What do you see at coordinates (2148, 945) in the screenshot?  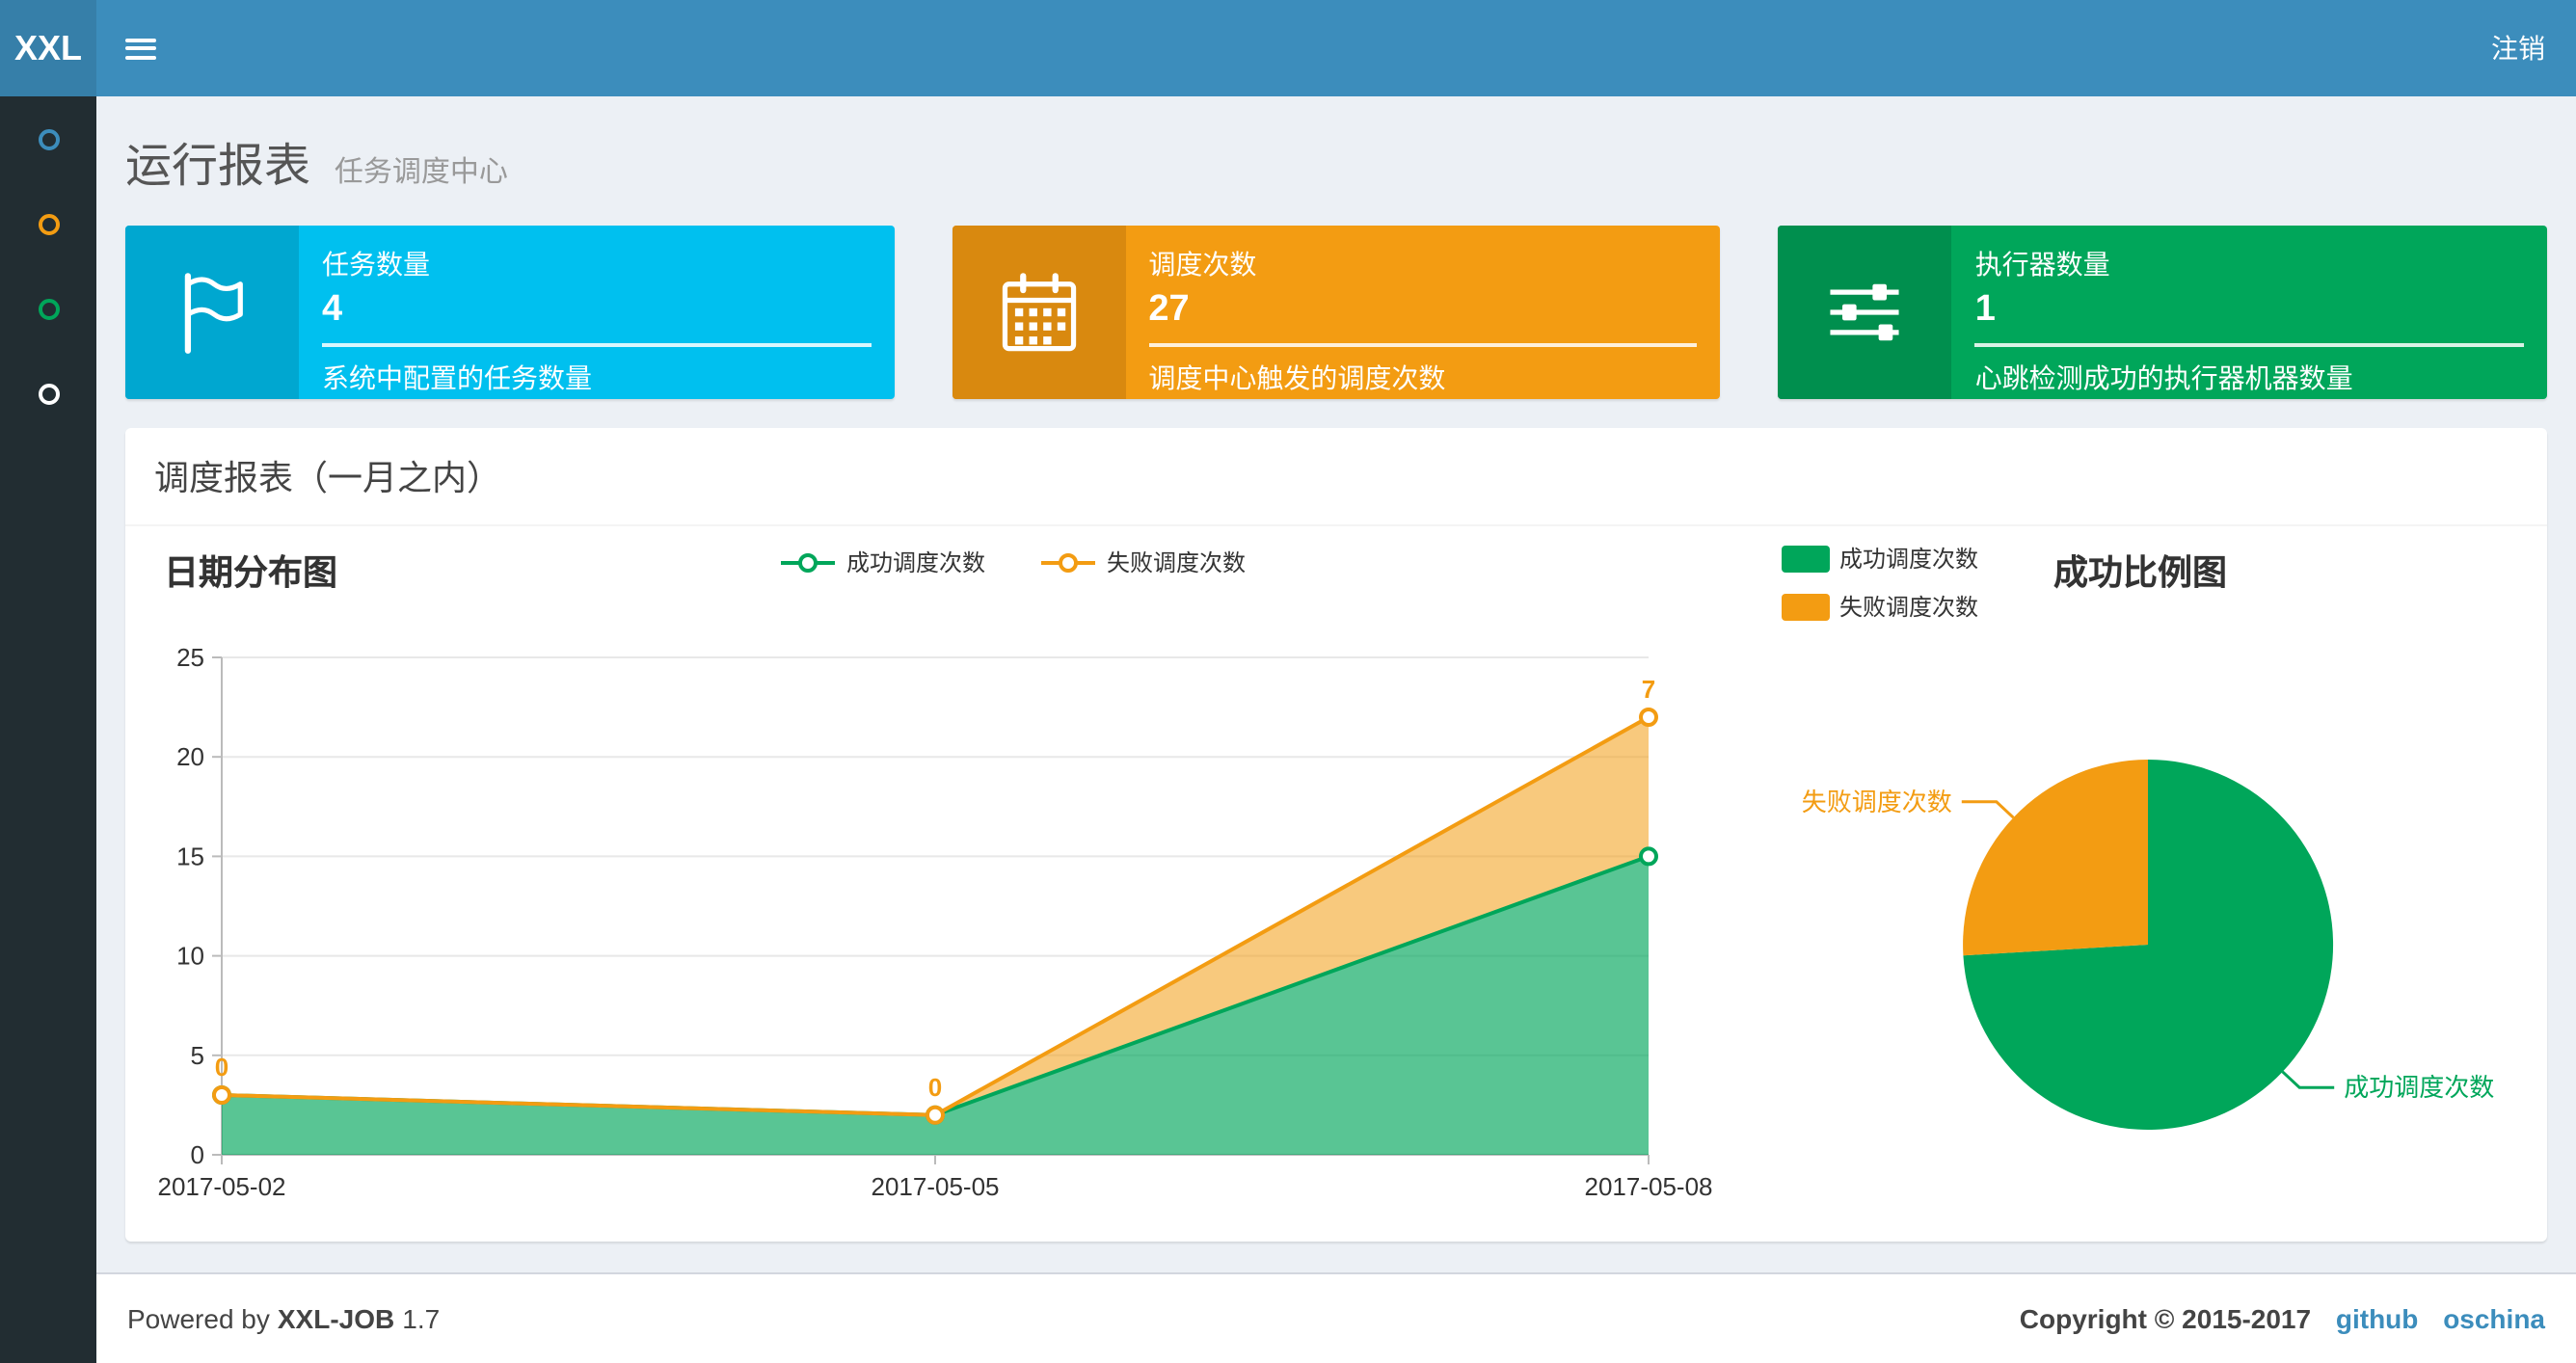 I see `success-ratio-pie-chart: 成功调度次数 失败调度次数` at bounding box center [2148, 945].